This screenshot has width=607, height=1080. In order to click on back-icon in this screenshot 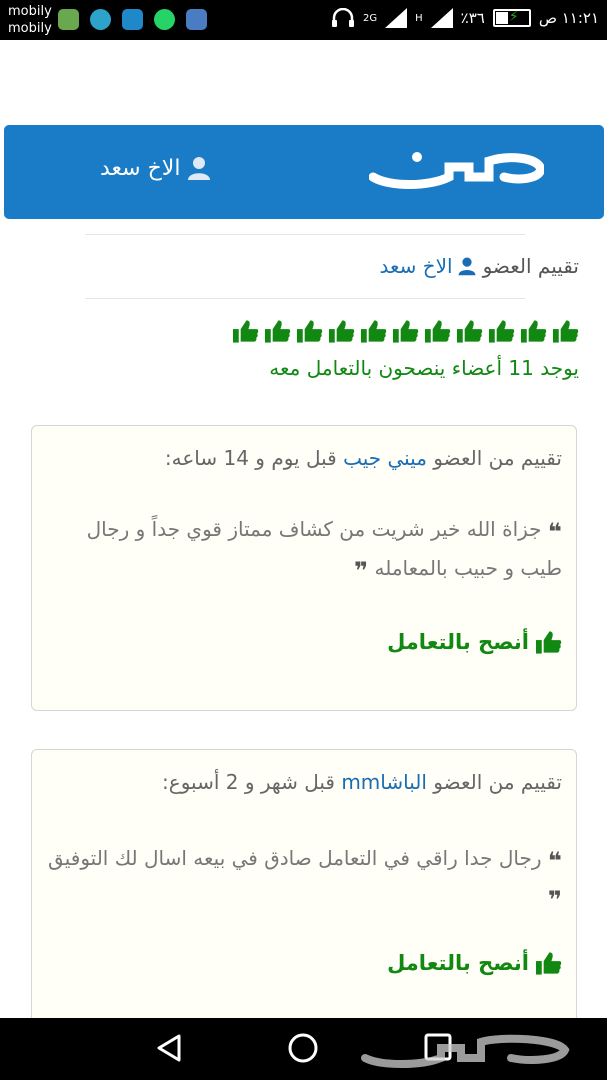, I will do `click(169, 1048)`.